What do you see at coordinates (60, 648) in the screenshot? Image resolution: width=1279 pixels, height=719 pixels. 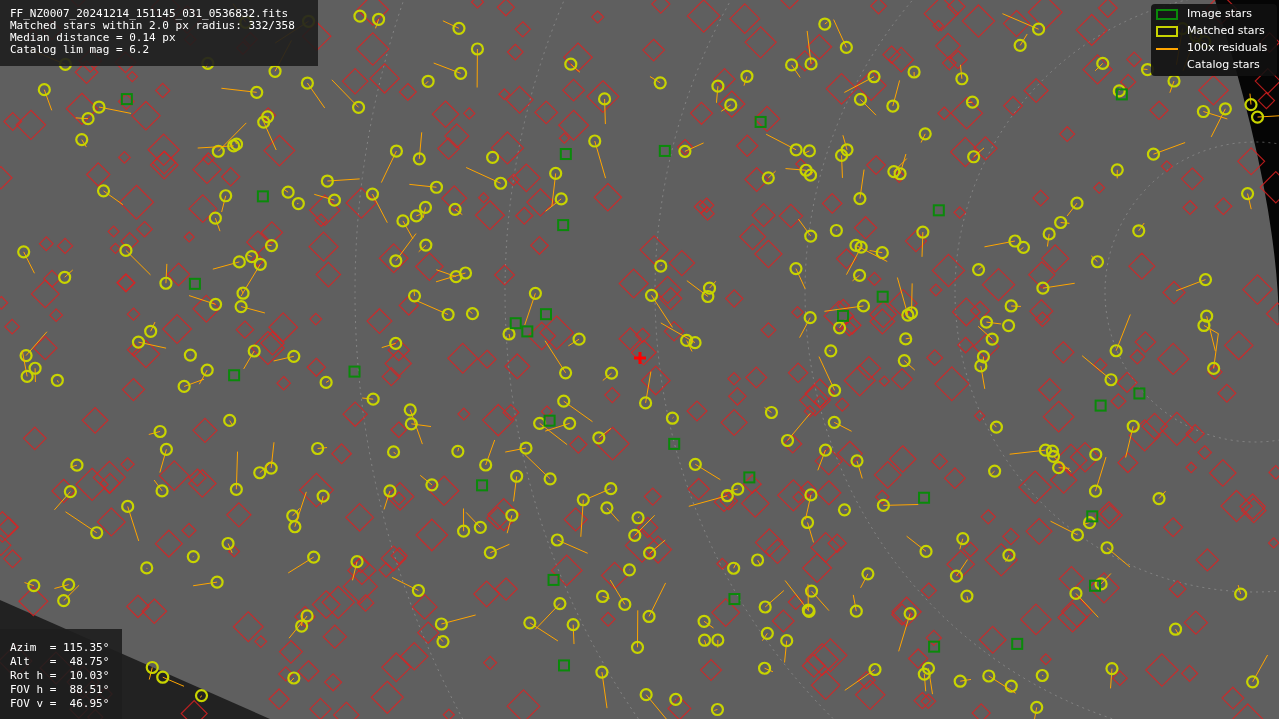 I see `pointing-text: Azim = 115.35°` at bounding box center [60, 648].